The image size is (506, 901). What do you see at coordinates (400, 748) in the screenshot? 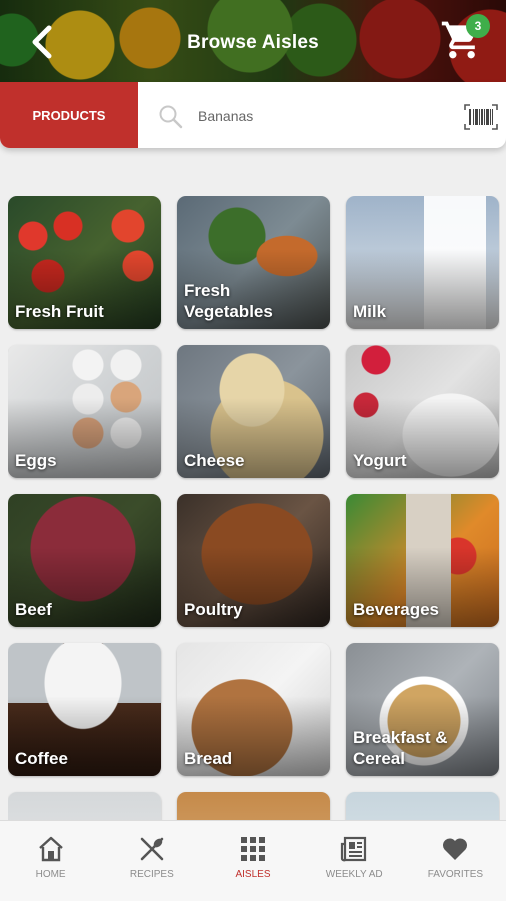
I see `aisle-label: Breakfast & Cereal` at bounding box center [400, 748].